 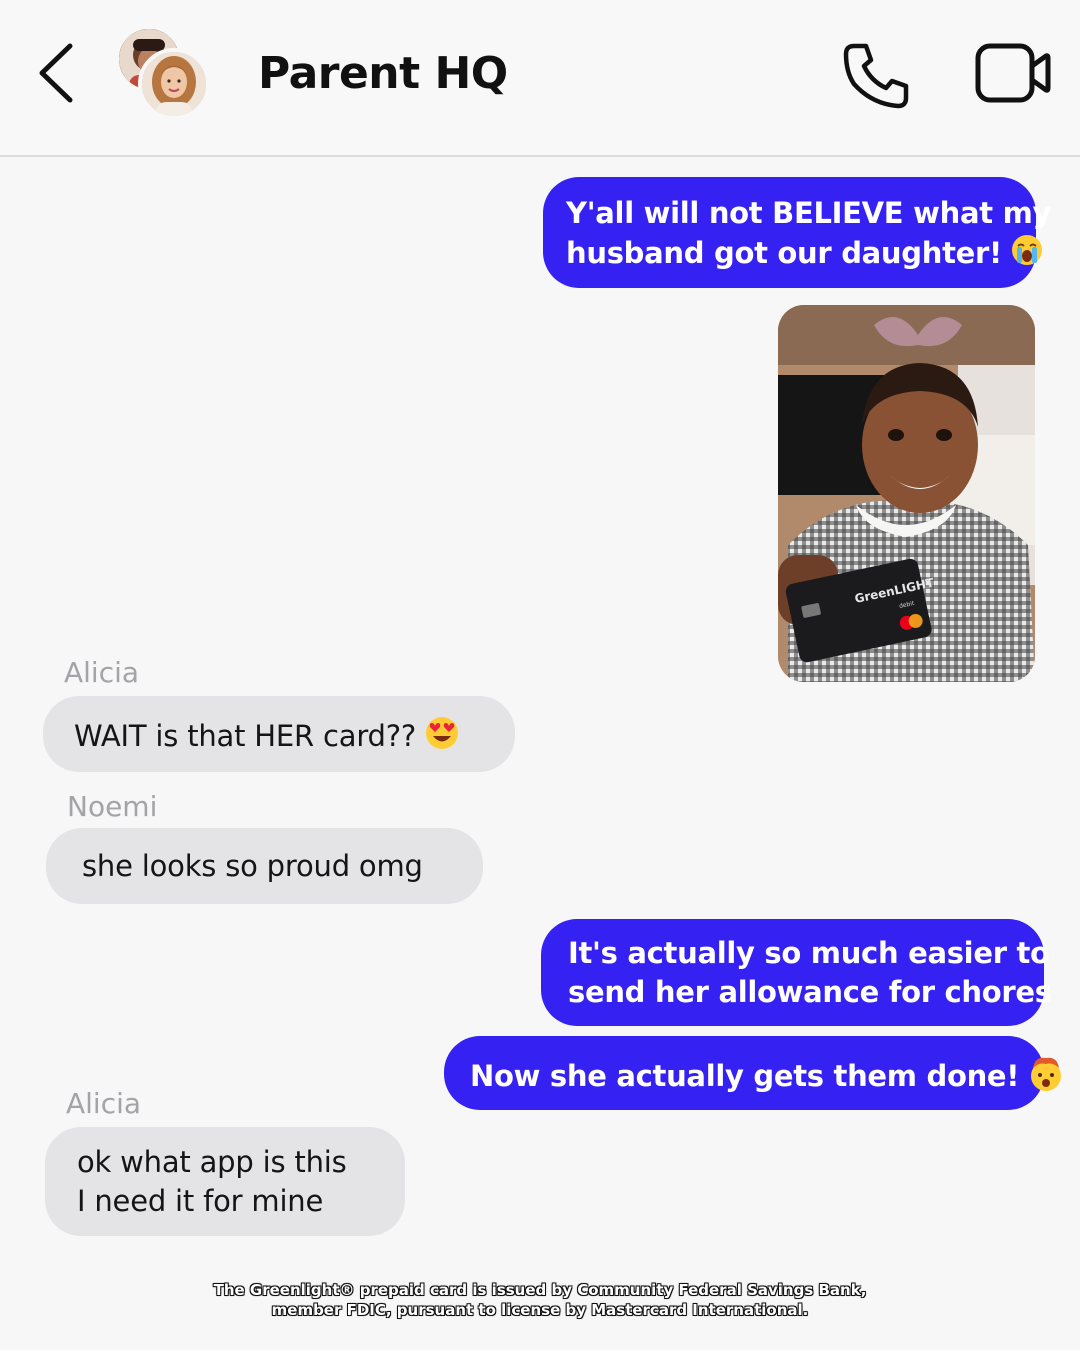 I want to click on phone-icon, so click(x=876, y=76).